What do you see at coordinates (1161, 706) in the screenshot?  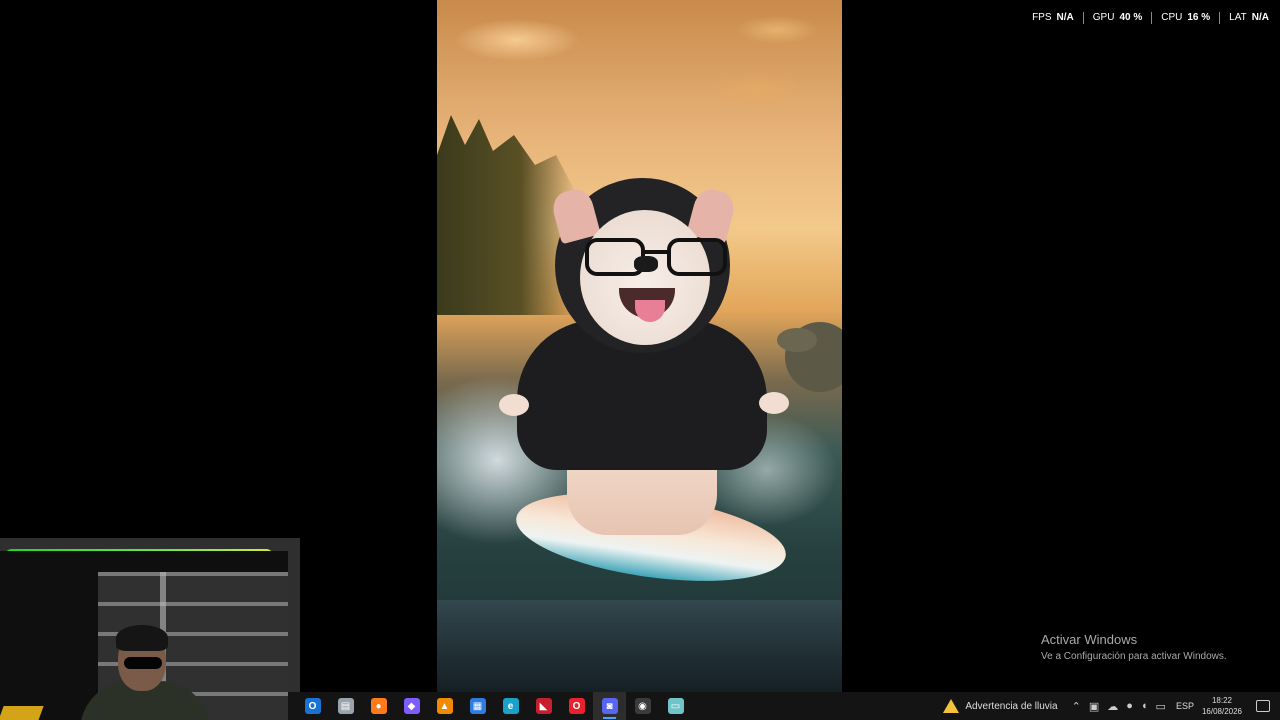 I see `network-icon: ▭` at bounding box center [1161, 706].